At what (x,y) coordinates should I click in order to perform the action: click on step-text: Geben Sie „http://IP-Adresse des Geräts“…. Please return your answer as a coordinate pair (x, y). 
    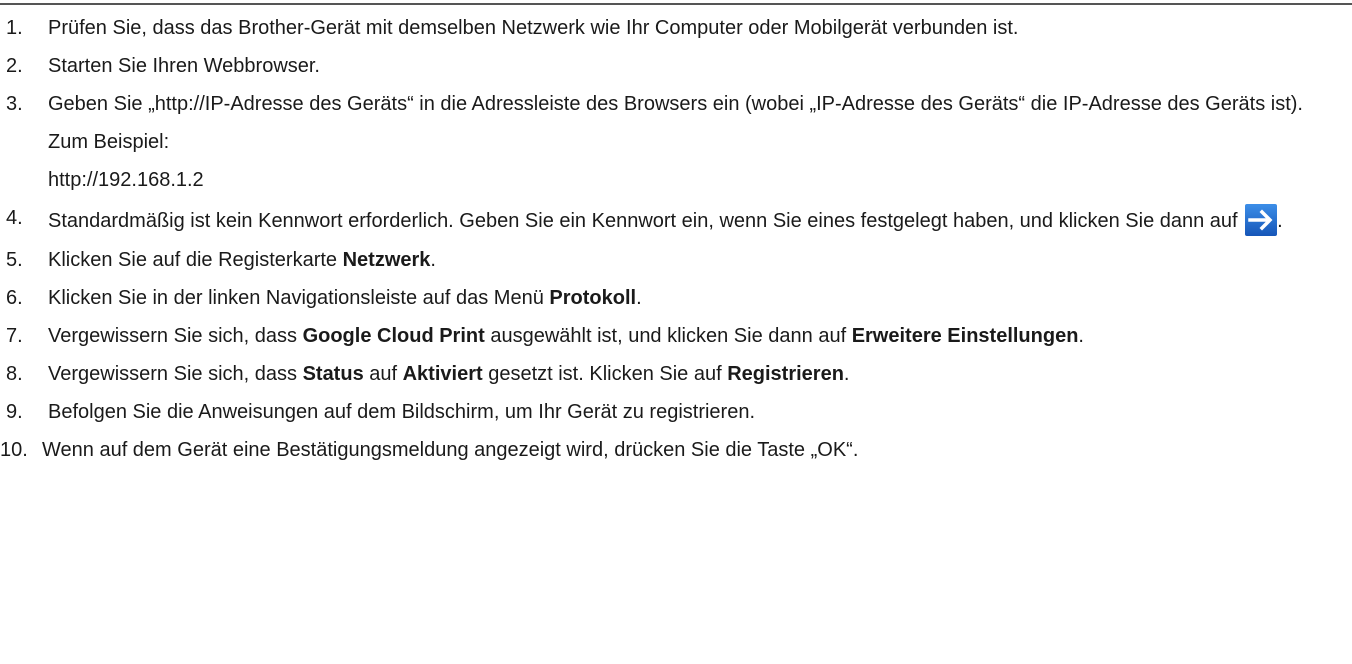
    Looking at the image, I should click on (675, 104).